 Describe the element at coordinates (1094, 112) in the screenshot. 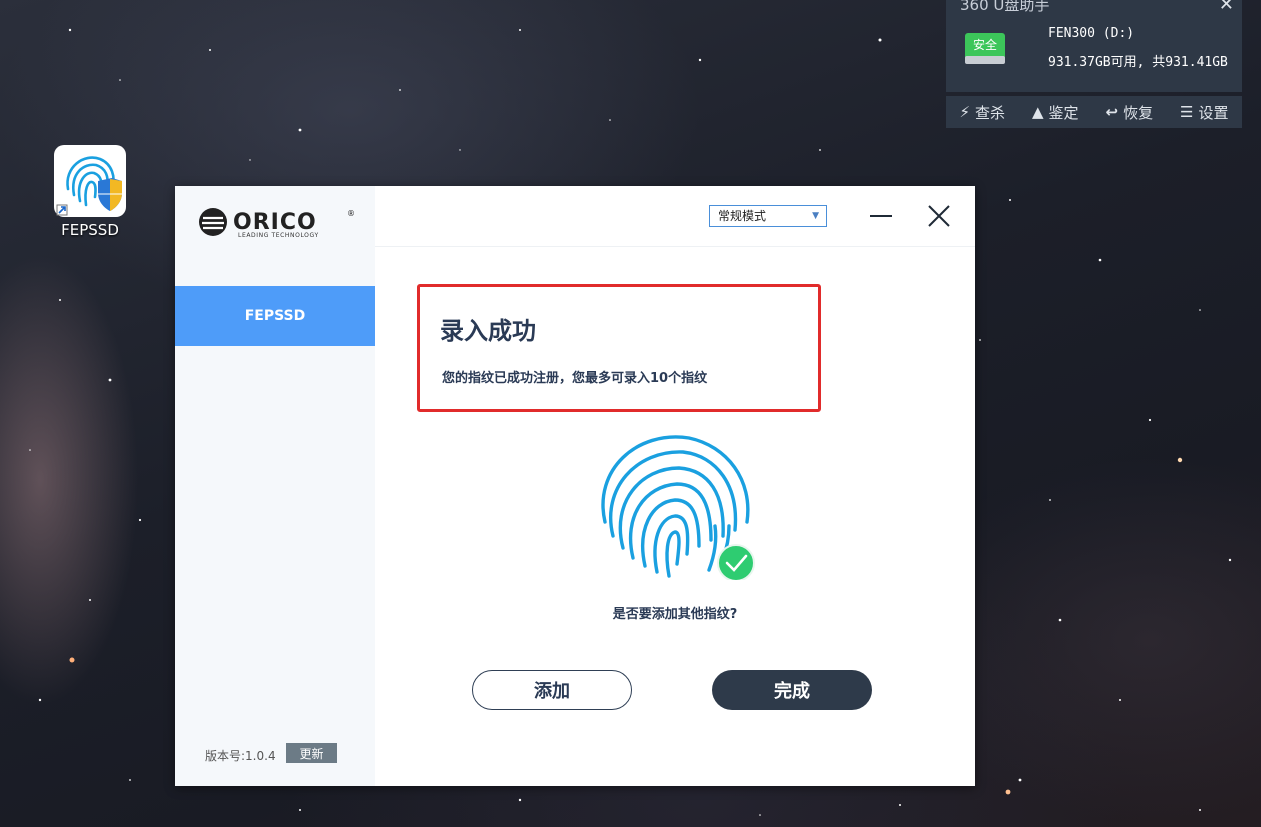

I see `widget-action-bar: ⚡ 查杀 ▲ 鉴定 ↩ 恢复 ☰ 设置` at that location.